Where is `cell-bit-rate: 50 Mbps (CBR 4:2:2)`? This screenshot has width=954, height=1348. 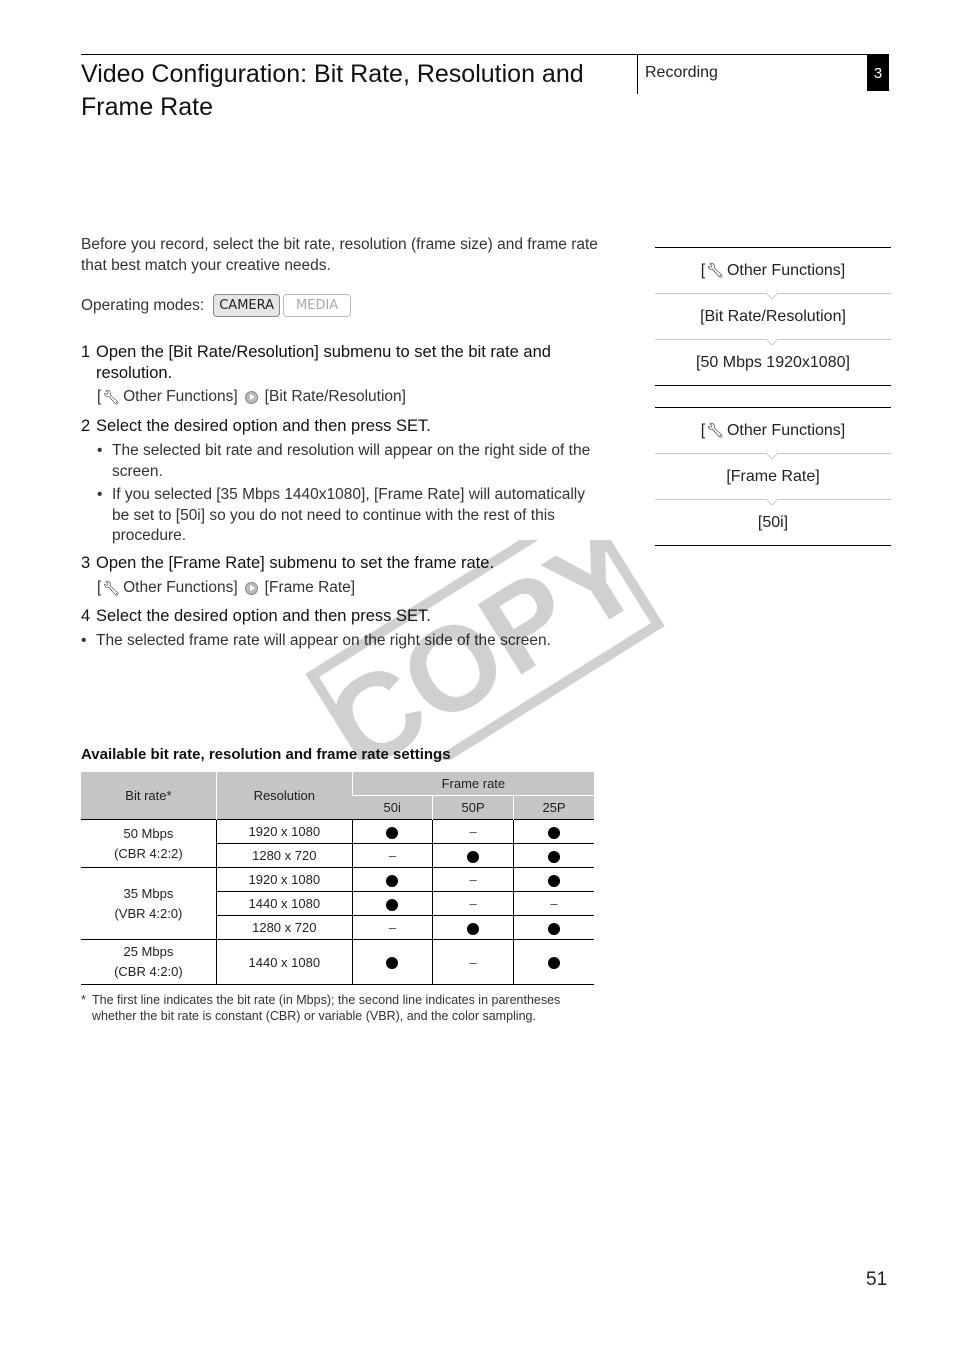 cell-bit-rate: 50 Mbps (CBR 4:2:2) is located at coordinates (149, 843).